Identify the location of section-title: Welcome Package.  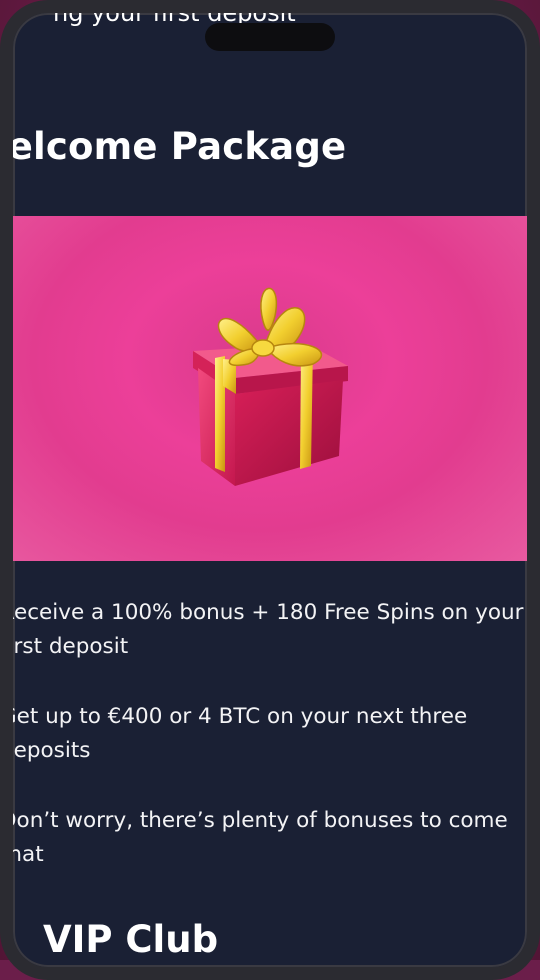
(173, 146).